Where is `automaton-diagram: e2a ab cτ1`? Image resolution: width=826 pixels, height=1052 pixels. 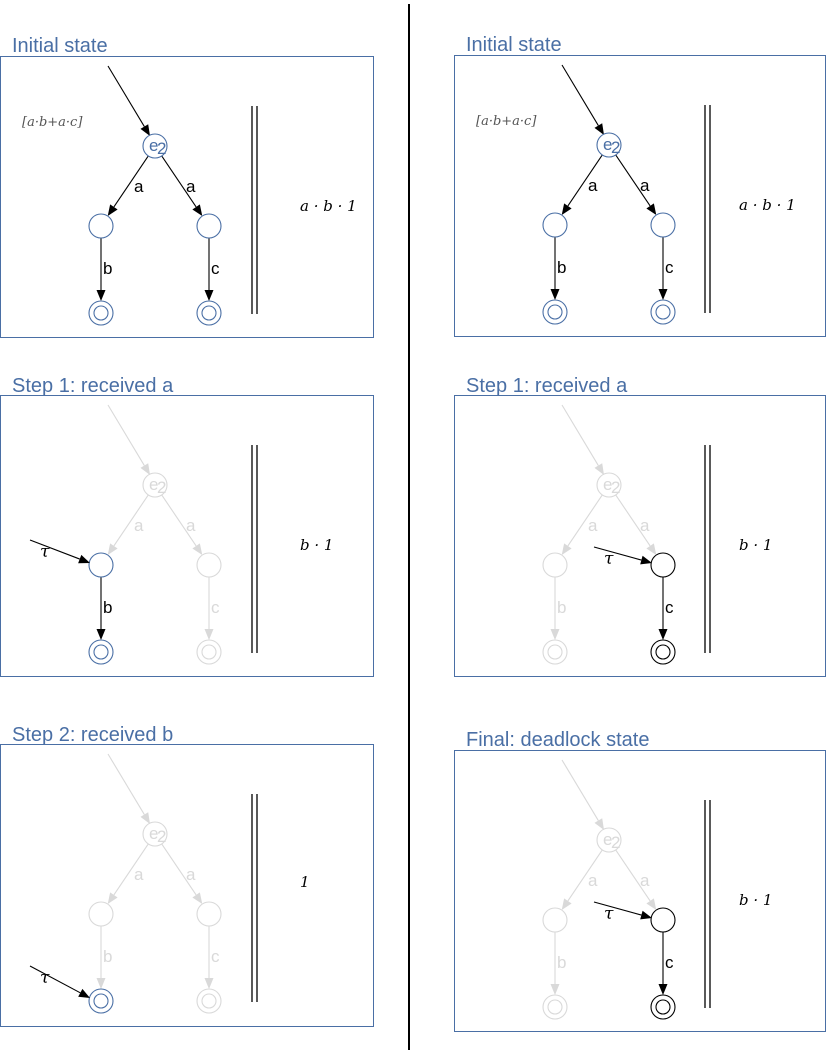
automaton-diagram: e2a ab cτ1 is located at coordinates (169, 883).